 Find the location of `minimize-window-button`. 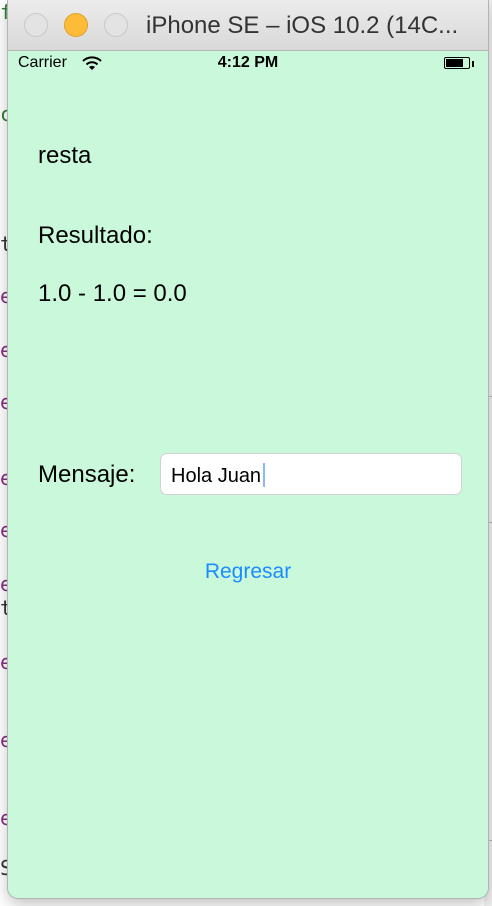

minimize-window-button is located at coordinates (76, 25).